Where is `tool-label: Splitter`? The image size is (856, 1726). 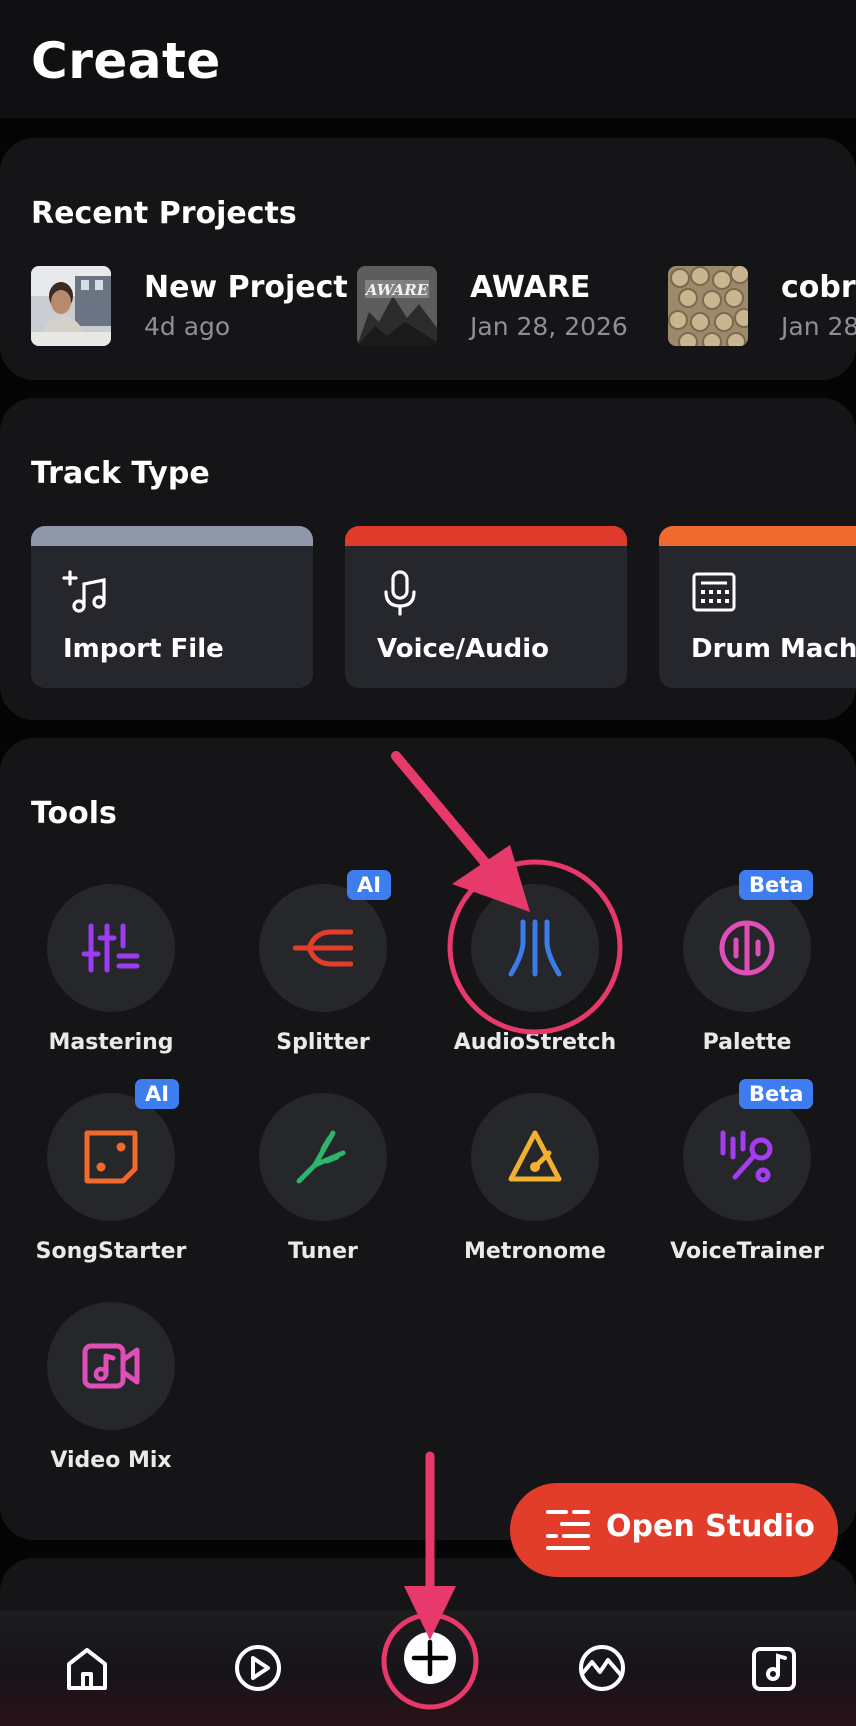 tool-label: Splitter is located at coordinates (323, 1042).